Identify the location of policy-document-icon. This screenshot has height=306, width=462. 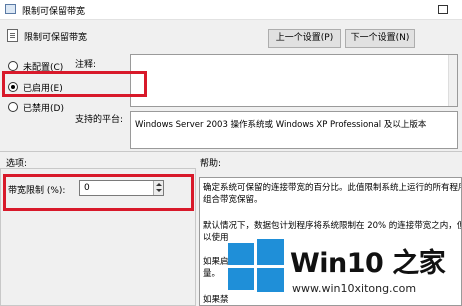
(12, 35).